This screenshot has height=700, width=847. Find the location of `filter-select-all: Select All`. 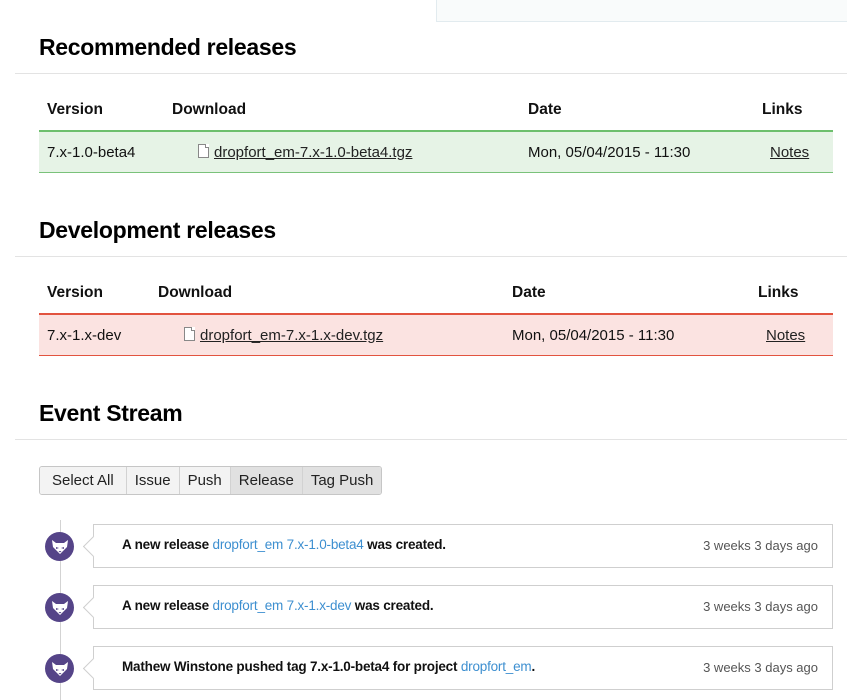

filter-select-all: Select All is located at coordinates (83, 480).